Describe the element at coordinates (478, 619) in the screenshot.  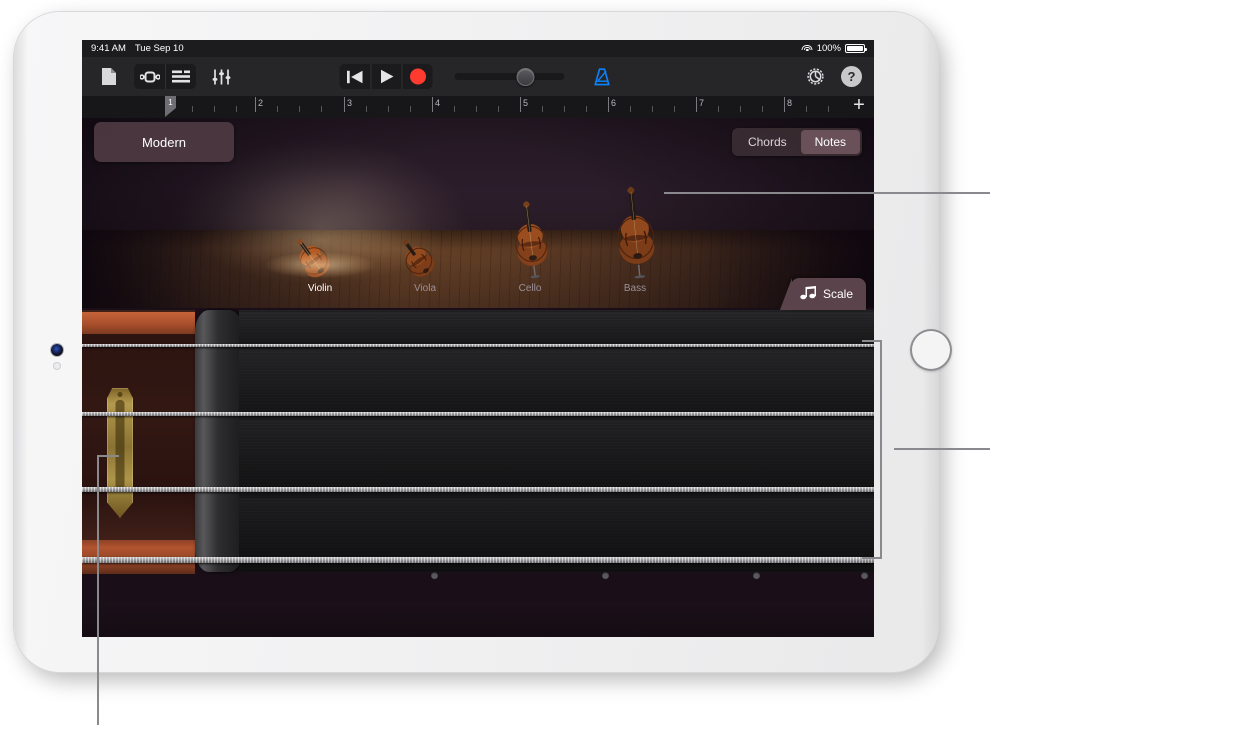
I see `fretboard-lower-shadow` at that location.